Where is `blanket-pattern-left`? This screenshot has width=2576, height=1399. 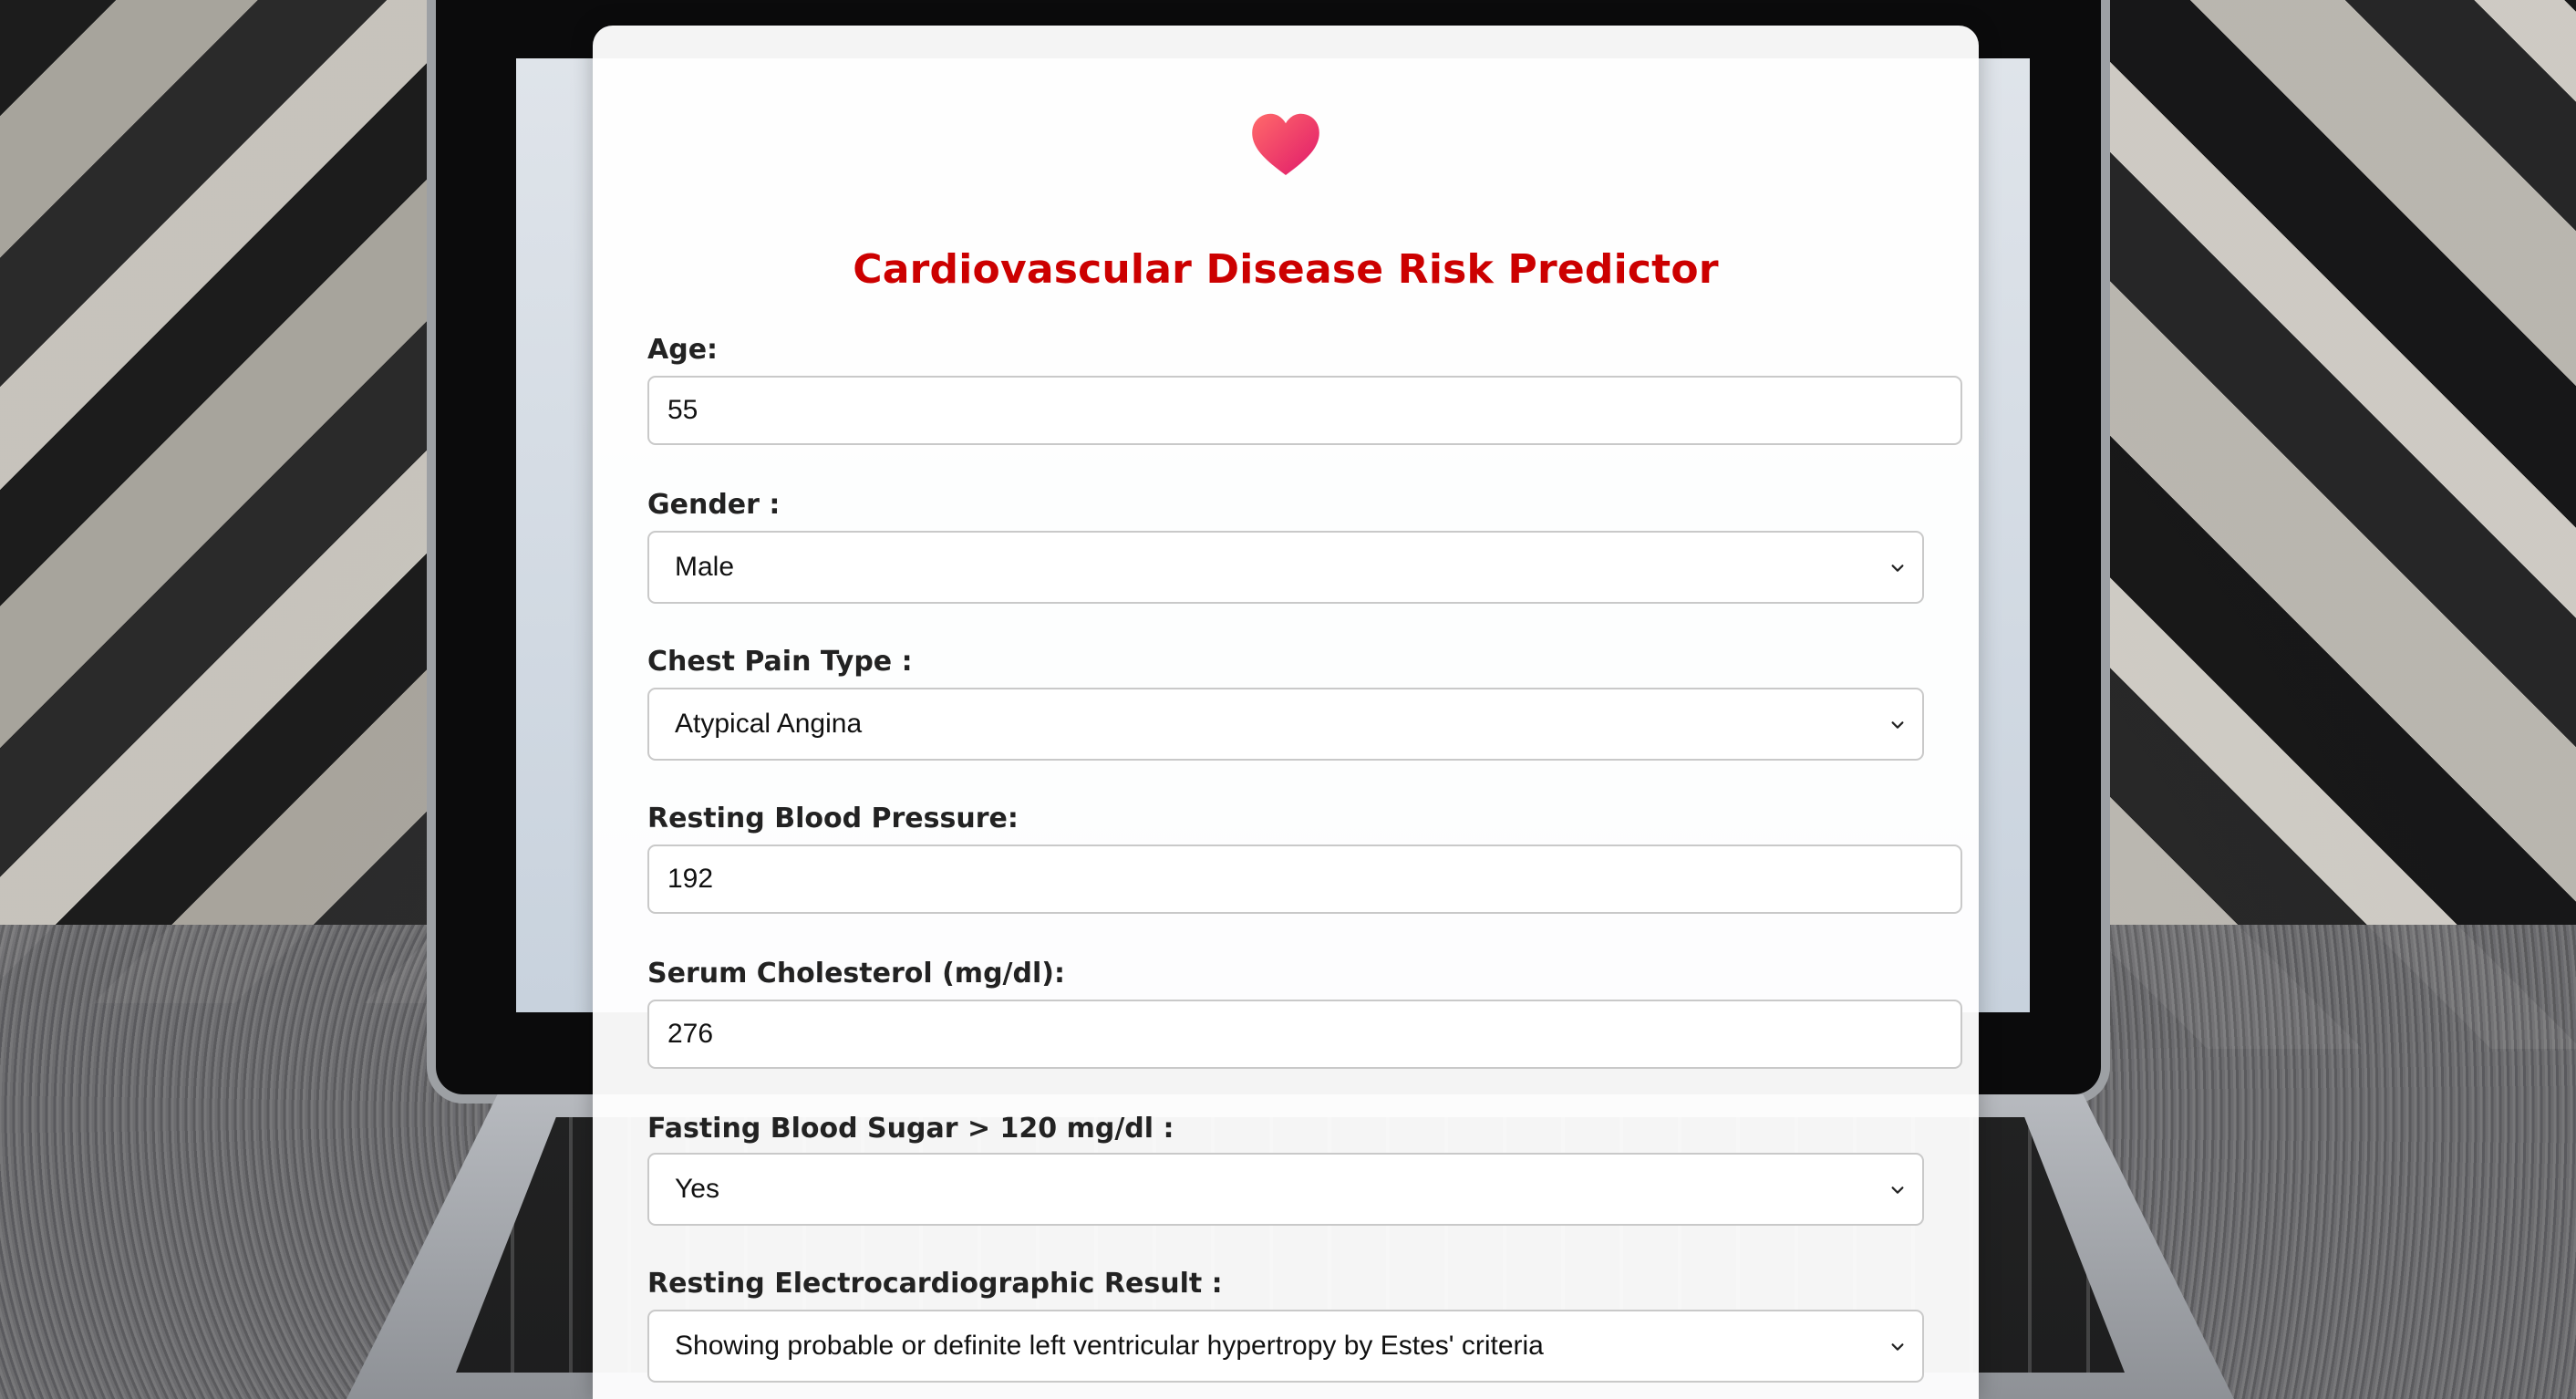 blanket-pattern-left is located at coordinates (255, 501).